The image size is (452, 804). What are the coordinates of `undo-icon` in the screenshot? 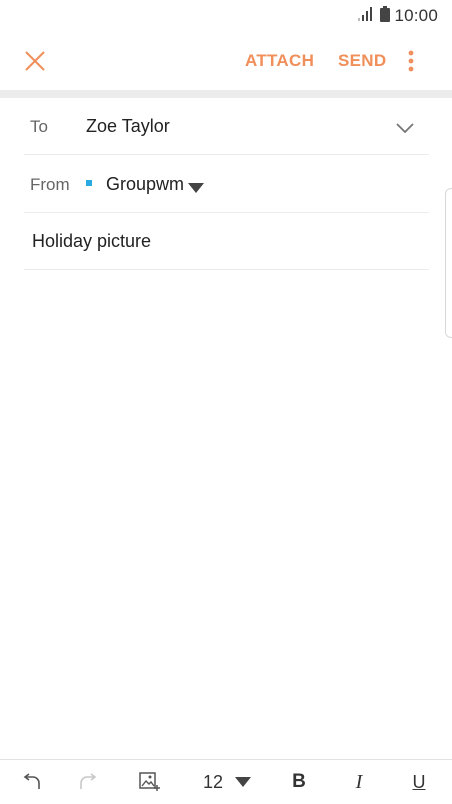 It's located at (31, 781).